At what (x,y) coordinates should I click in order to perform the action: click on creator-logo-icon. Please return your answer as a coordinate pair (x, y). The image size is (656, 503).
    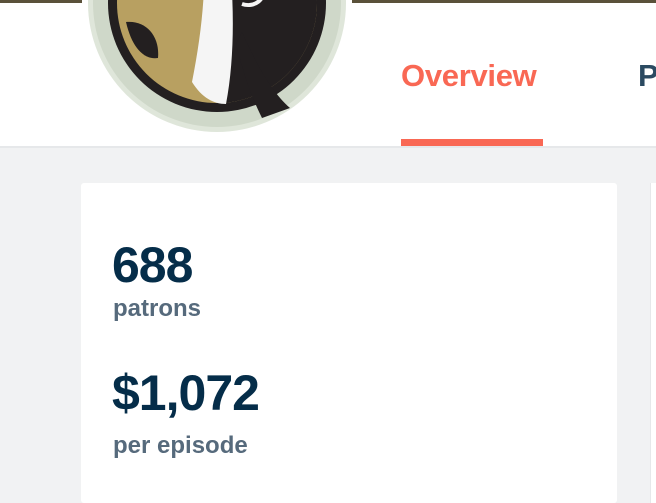
    Looking at the image, I should click on (217, 66).